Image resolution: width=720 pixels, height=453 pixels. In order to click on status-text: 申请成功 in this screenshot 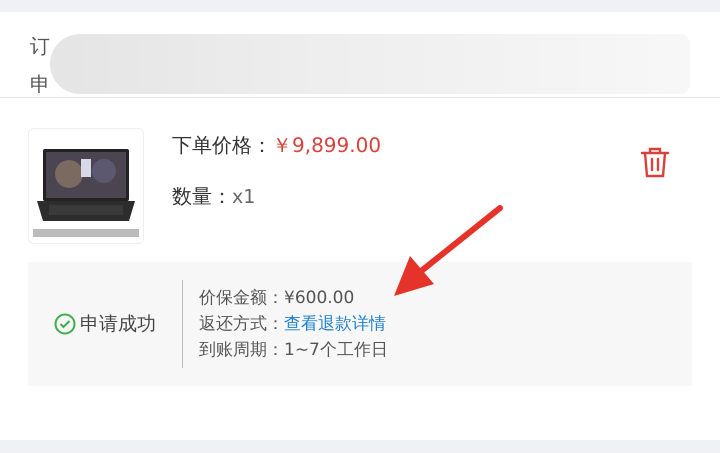, I will do `click(118, 324)`.